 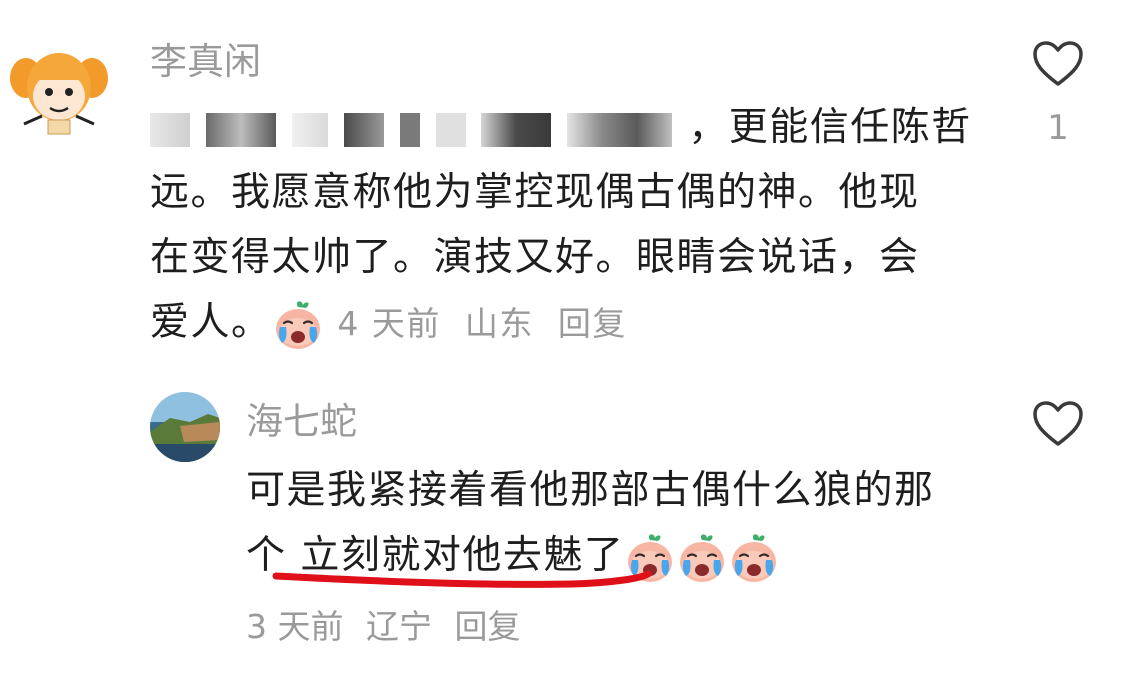 What do you see at coordinates (499, 323) in the screenshot?
I see `comment-location: 山东` at bounding box center [499, 323].